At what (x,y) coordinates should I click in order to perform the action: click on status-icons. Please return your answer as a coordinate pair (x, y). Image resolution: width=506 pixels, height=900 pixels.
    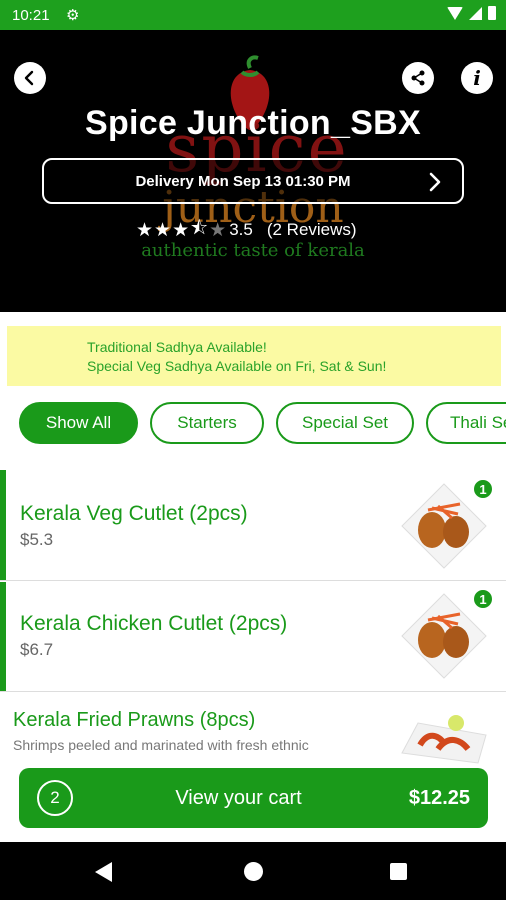
    Looking at the image, I should click on (471, 13).